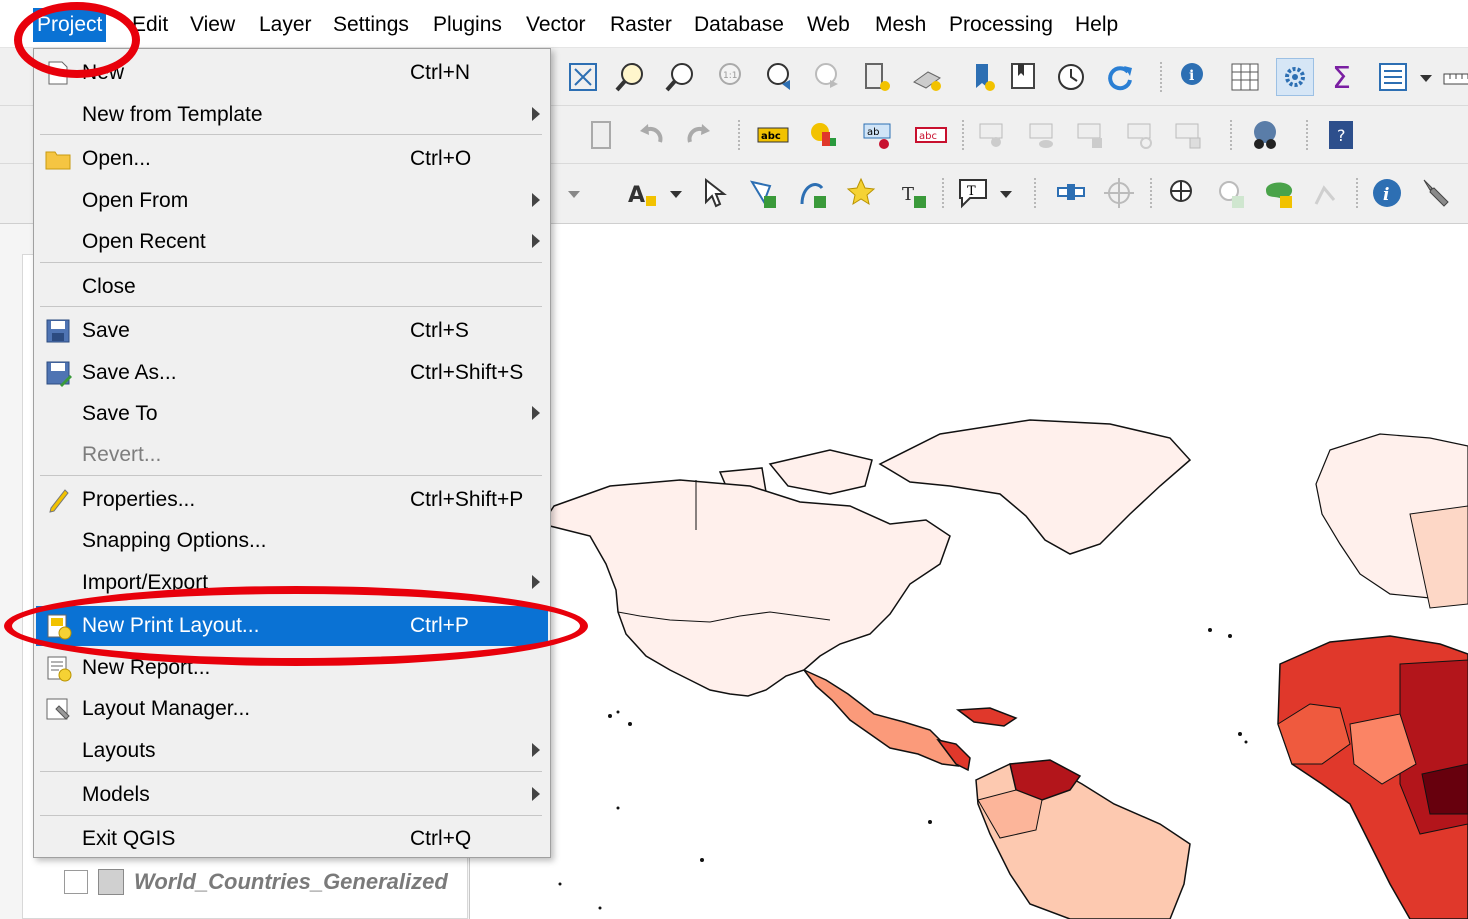 This screenshot has width=1468, height=919. I want to click on identify-features-icon: i, so click(1195, 77).